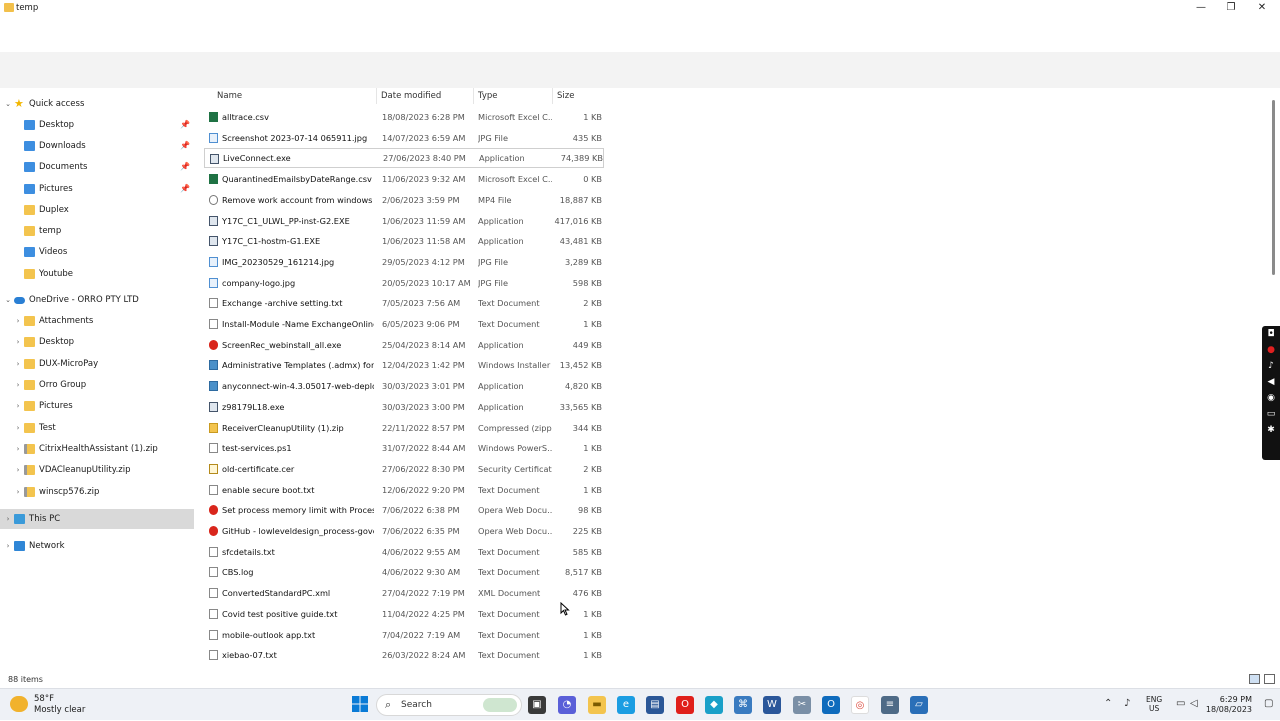 The image size is (1280, 721). Describe the element at coordinates (97, 231) in the screenshot. I see `nav-item: temp` at that location.